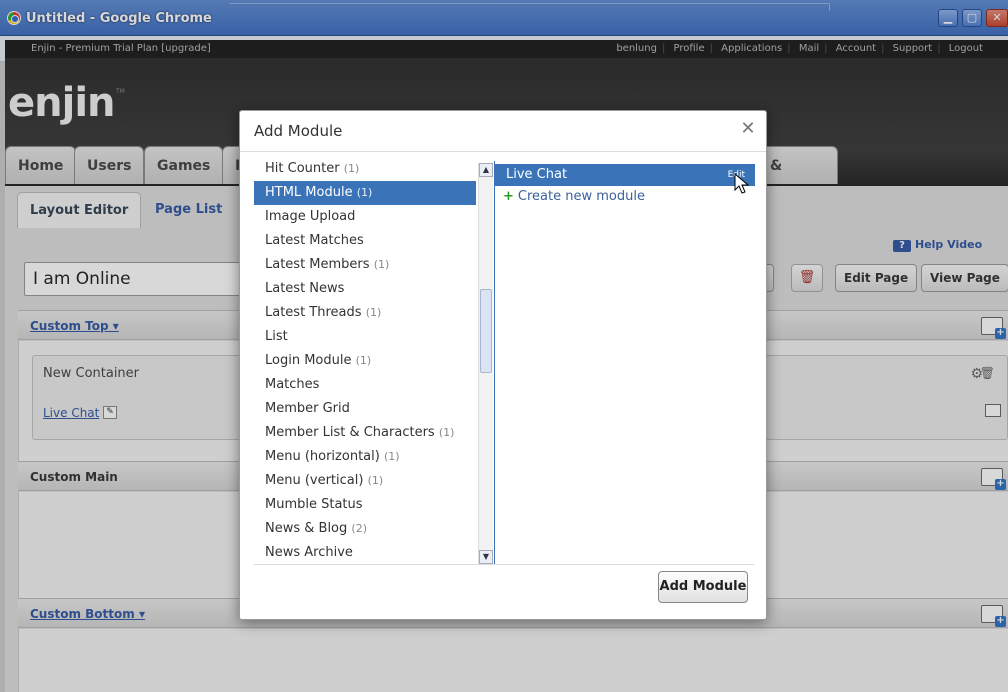  I want to click on add-module-button: Add Module, so click(703, 587).